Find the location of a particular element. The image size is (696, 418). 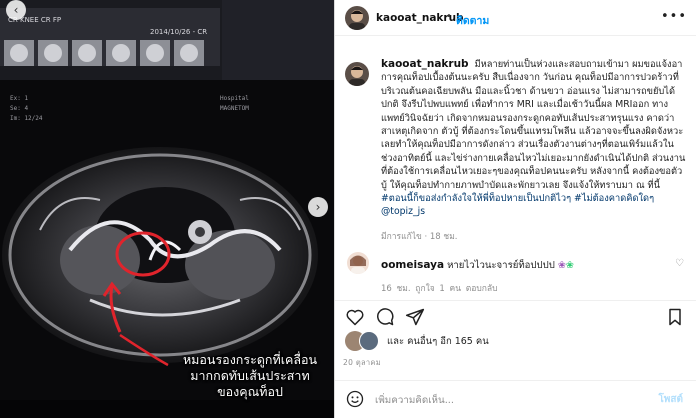

follow-button: ติดตาม is located at coordinates (472, 20).